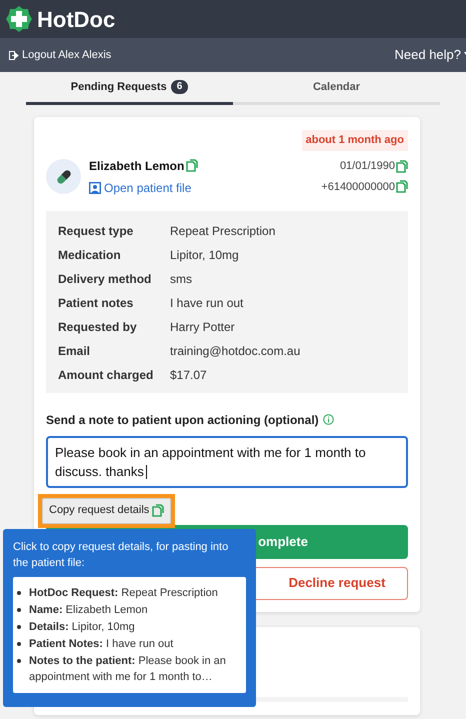  Describe the element at coordinates (207, 303) in the screenshot. I see `detail-value: I have run out` at that location.